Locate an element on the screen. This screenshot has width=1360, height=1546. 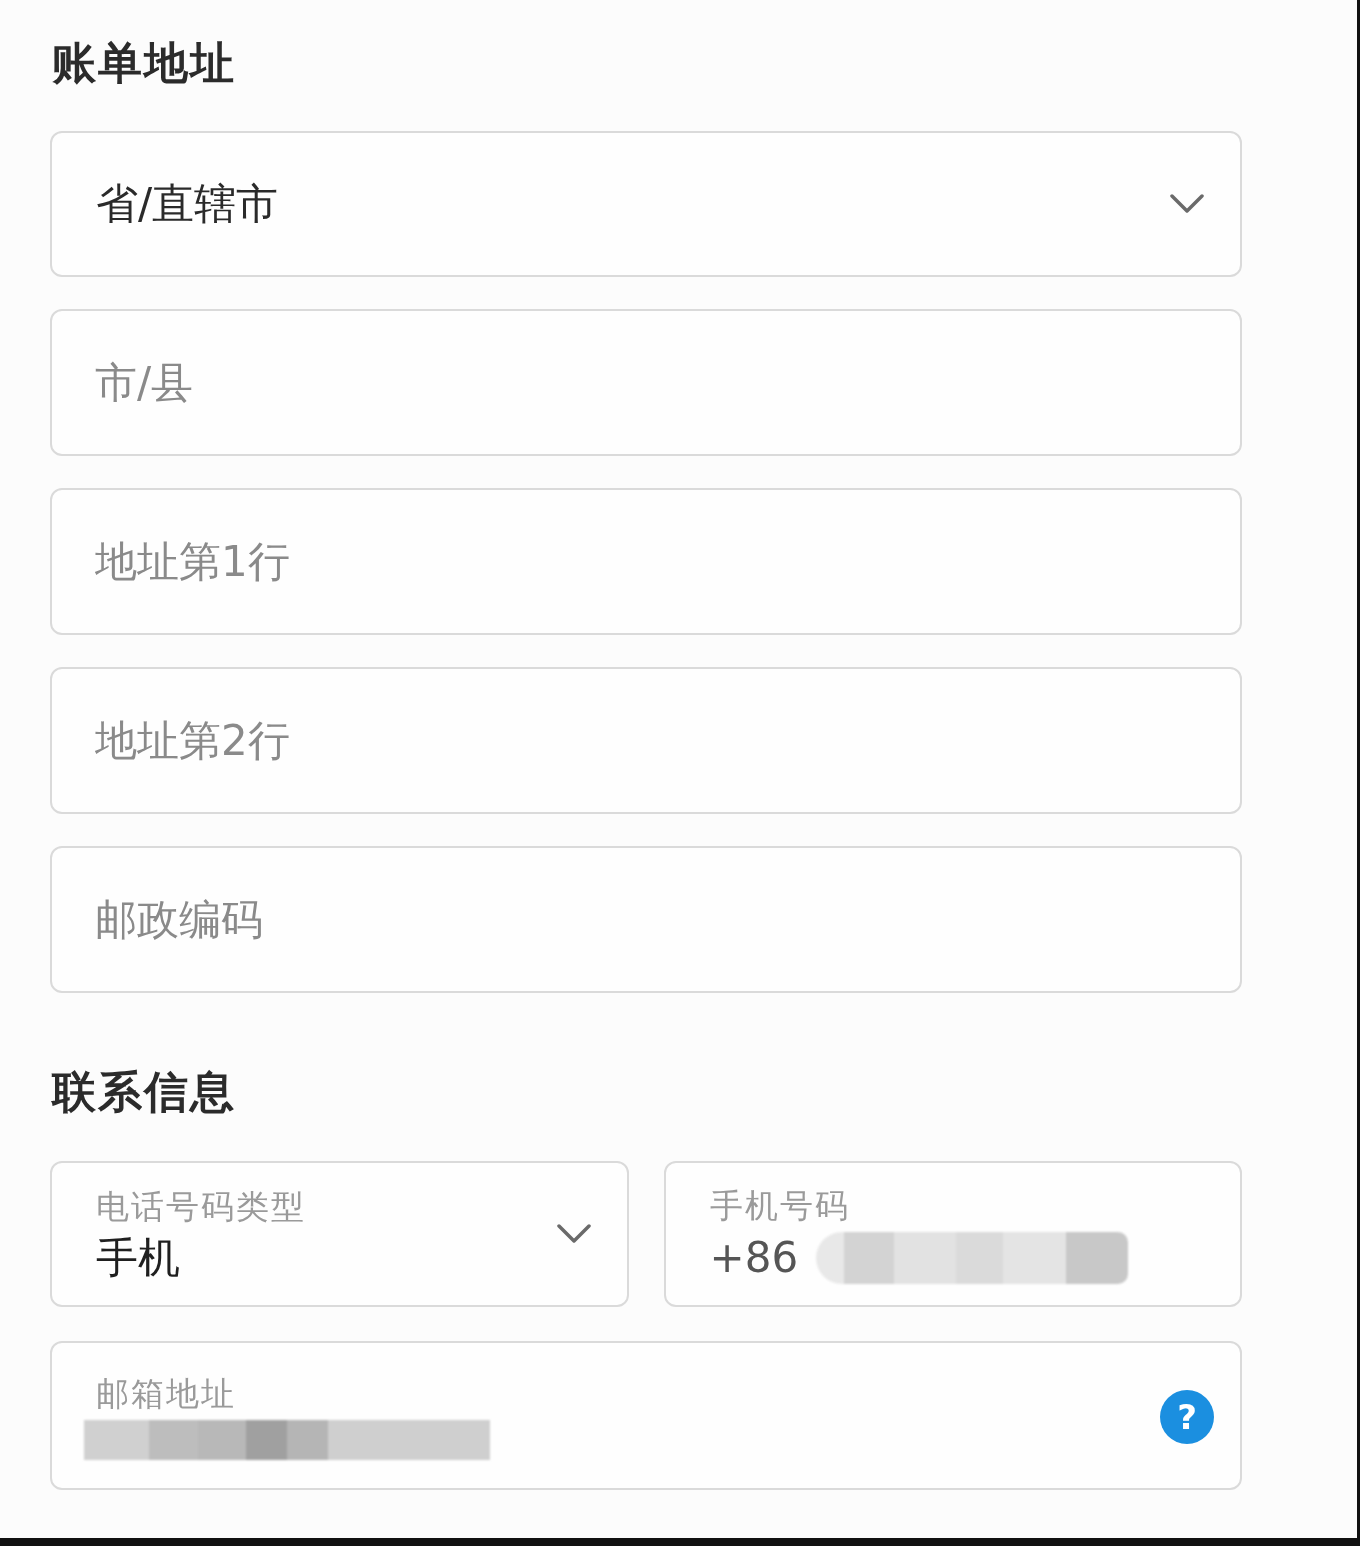
field-value: 手机 is located at coordinates (138, 1258).